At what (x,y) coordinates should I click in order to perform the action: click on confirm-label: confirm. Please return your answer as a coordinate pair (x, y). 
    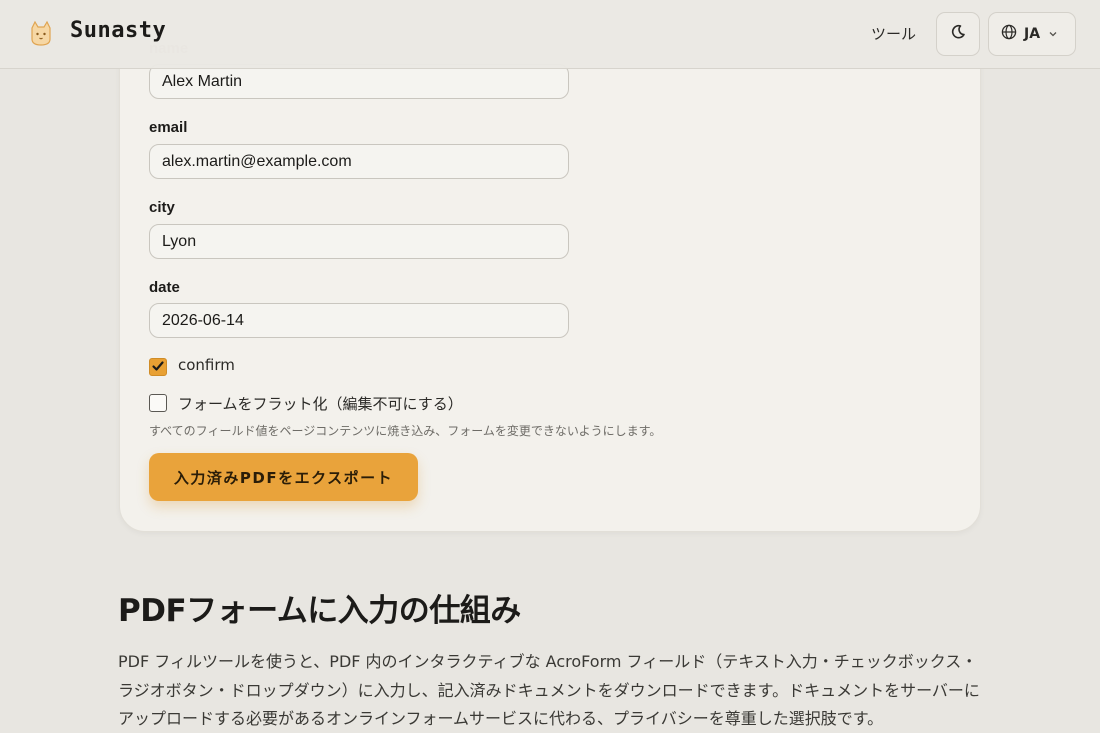
    Looking at the image, I should click on (206, 365).